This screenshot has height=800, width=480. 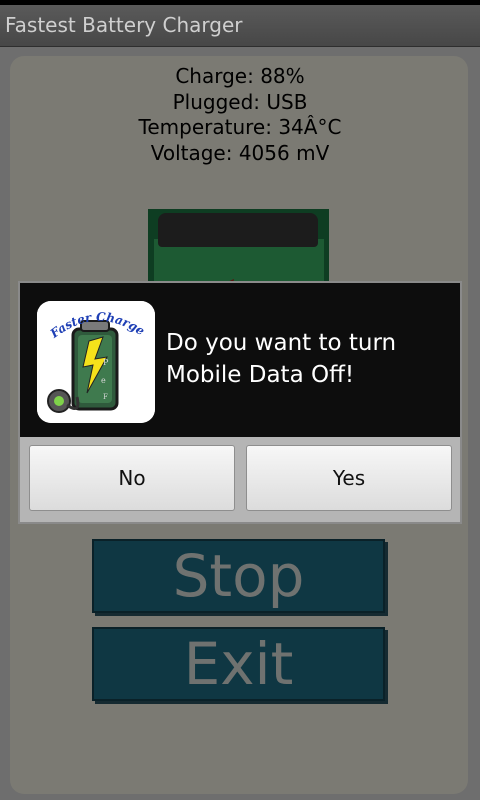 What do you see at coordinates (240, 127) in the screenshot?
I see `temperature-text: Temperature: 34Â°C` at bounding box center [240, 127].